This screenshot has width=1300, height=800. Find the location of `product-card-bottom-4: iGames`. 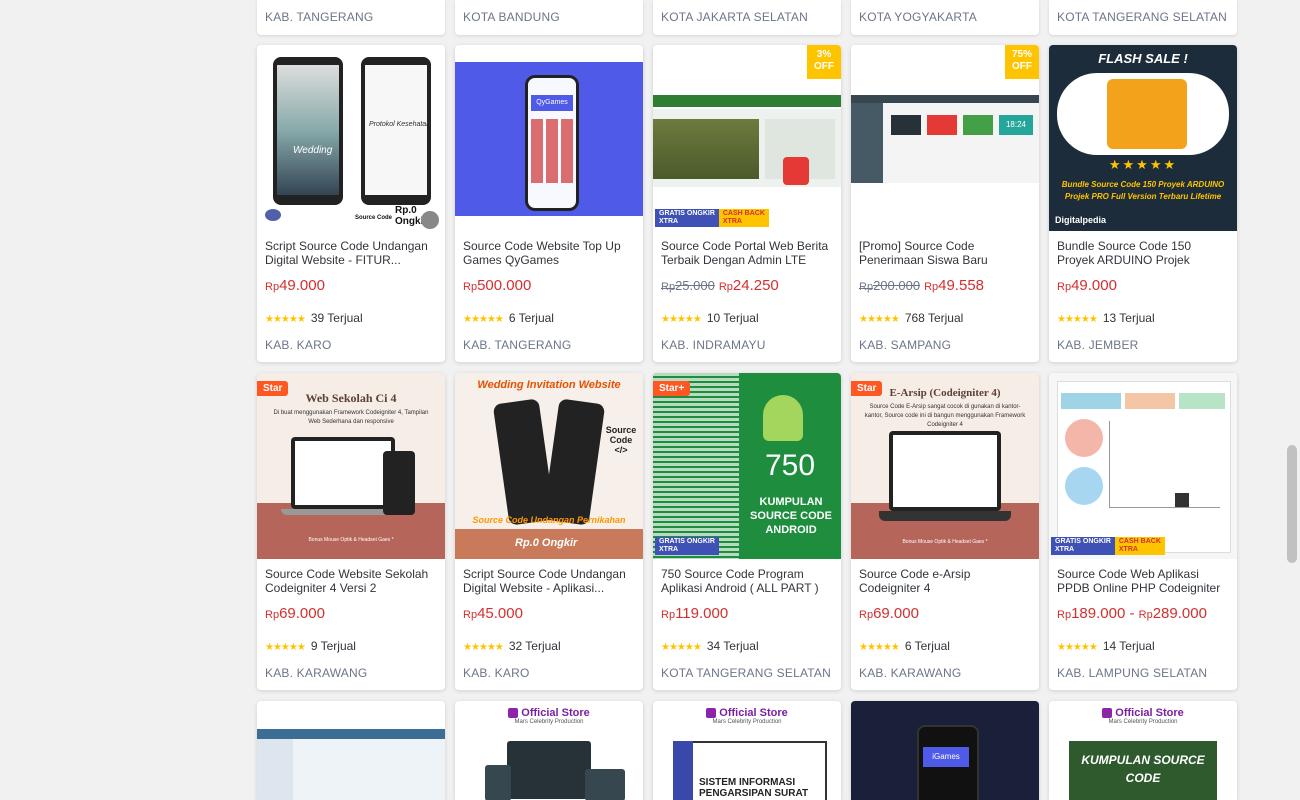

product-card-bottom-4: iGames is located at coordinates (945, 750).